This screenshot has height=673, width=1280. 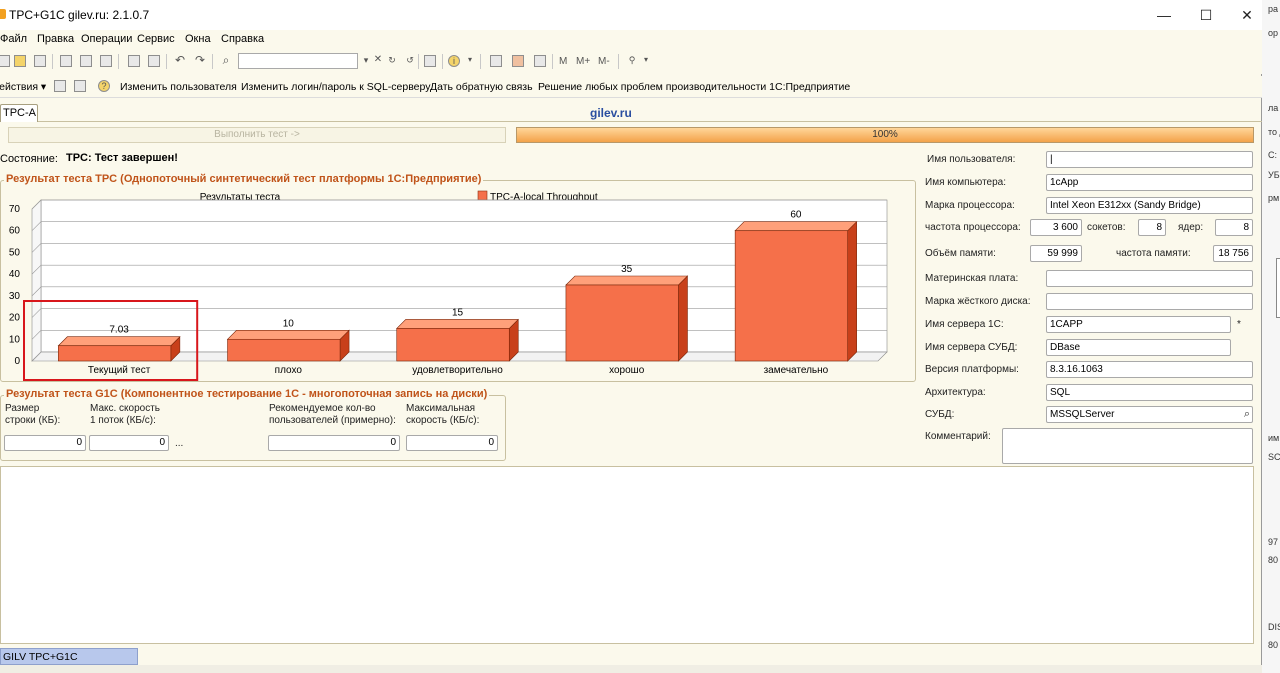 I want to click on search-input, so click(x=298, y=61).